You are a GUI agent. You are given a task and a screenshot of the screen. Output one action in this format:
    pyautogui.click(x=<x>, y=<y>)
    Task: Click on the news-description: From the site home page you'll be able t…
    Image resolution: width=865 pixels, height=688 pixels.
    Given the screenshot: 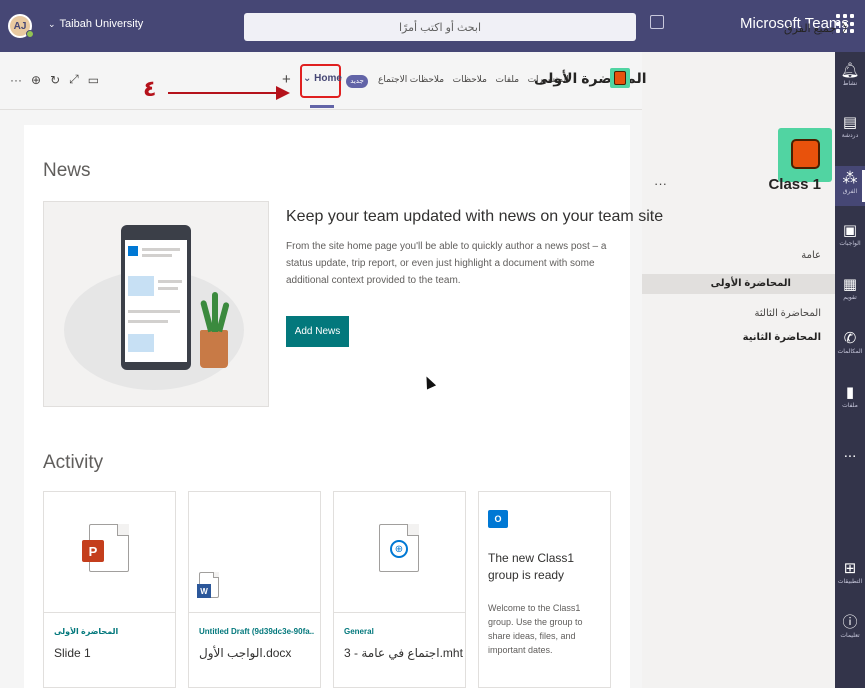 What is the action you would take?
    pyautogui.click(x=446, y=263)
    